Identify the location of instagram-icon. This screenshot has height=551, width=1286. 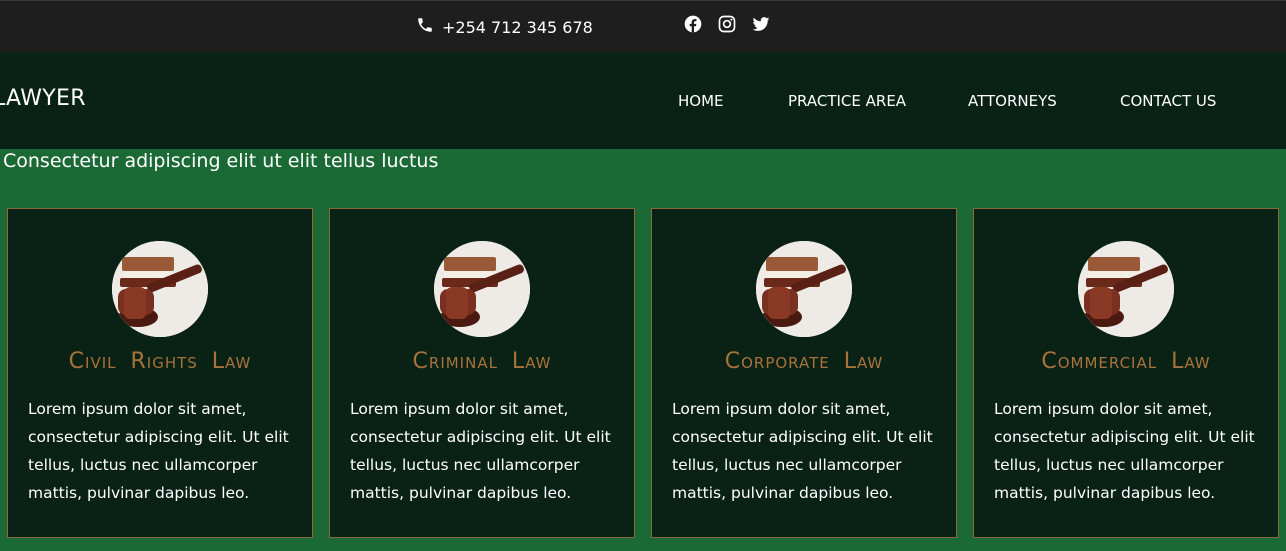
(727, 24).